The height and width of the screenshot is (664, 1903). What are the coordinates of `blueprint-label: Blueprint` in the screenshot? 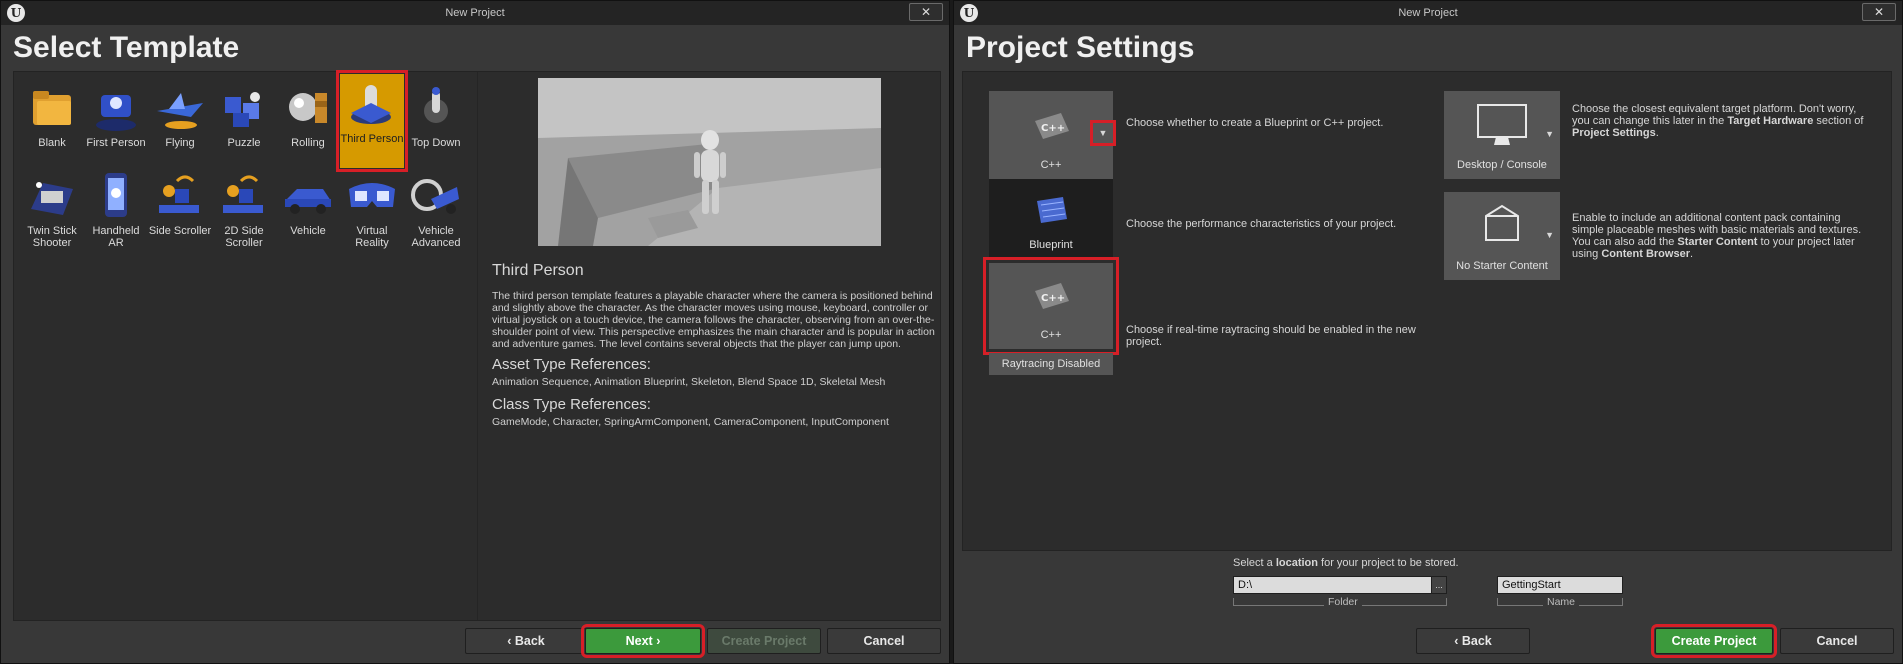 It's located at (1051, 245).